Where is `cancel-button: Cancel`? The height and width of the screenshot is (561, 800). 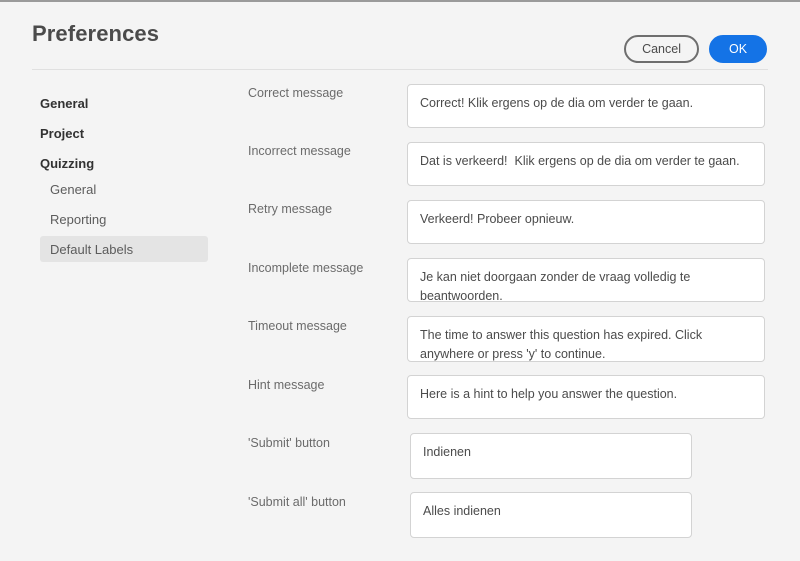 cancel-button: Cancel is located at coordinates (661, 49).